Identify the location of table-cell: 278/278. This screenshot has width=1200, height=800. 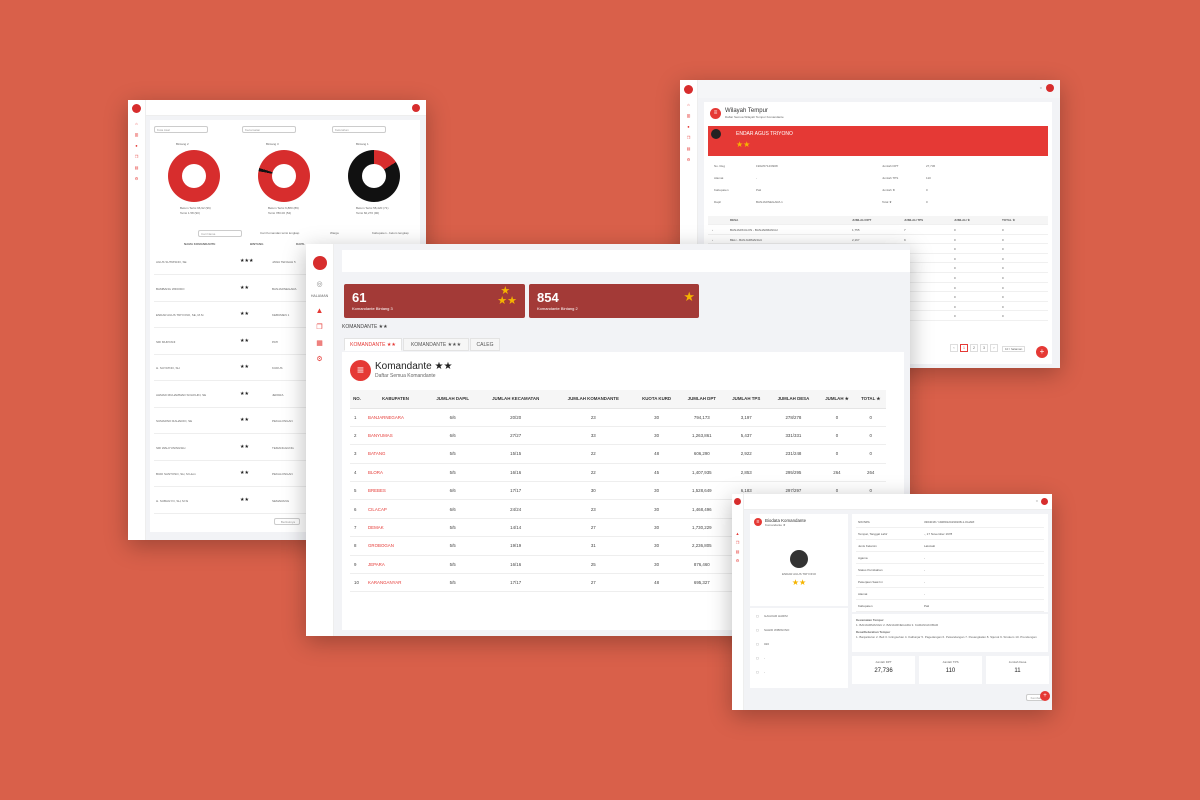
(793, 417).